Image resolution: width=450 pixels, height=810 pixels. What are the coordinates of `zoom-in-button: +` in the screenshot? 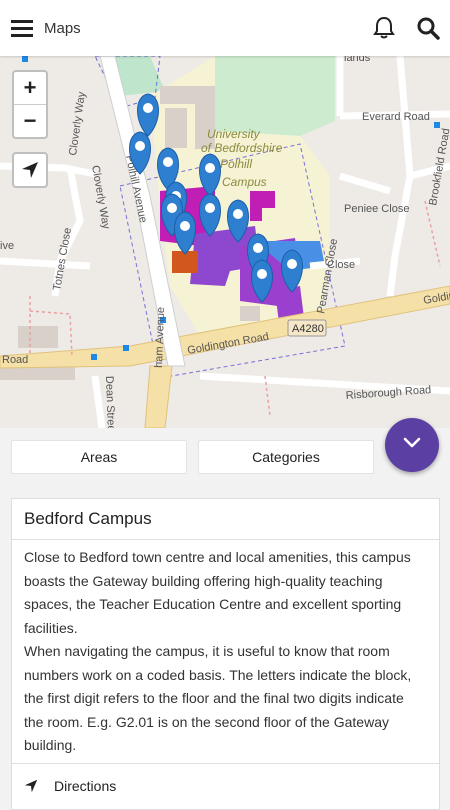 It's located at (30, 88).